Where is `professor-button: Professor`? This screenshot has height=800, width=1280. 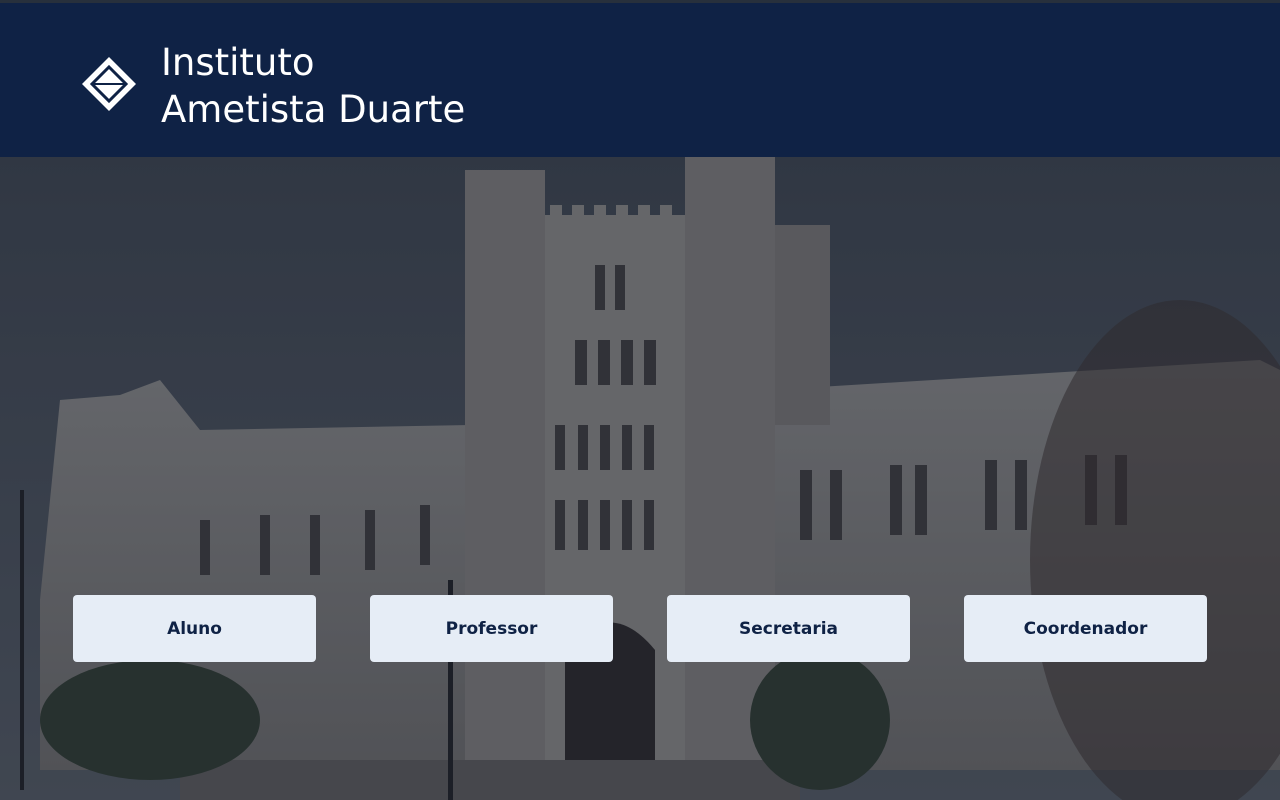
professor-button: Professor is located at coordinates (491, 628).